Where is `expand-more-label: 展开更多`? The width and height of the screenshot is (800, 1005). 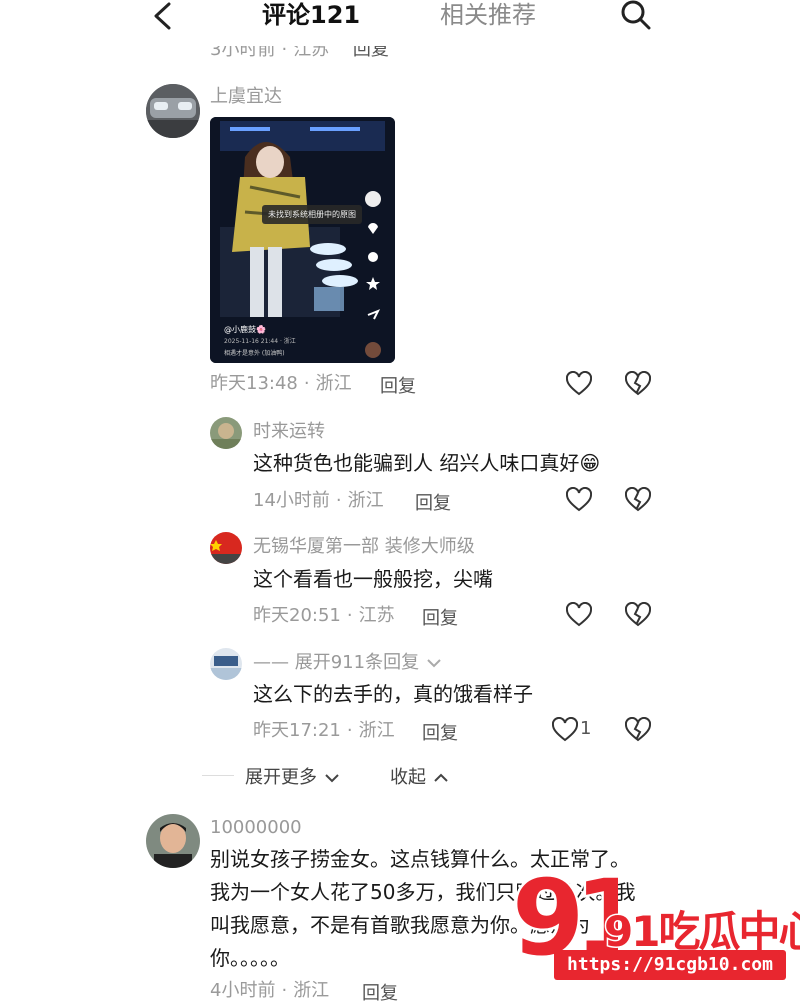
expand-more-label: 展开更多 is located at coordinates (281, 777).